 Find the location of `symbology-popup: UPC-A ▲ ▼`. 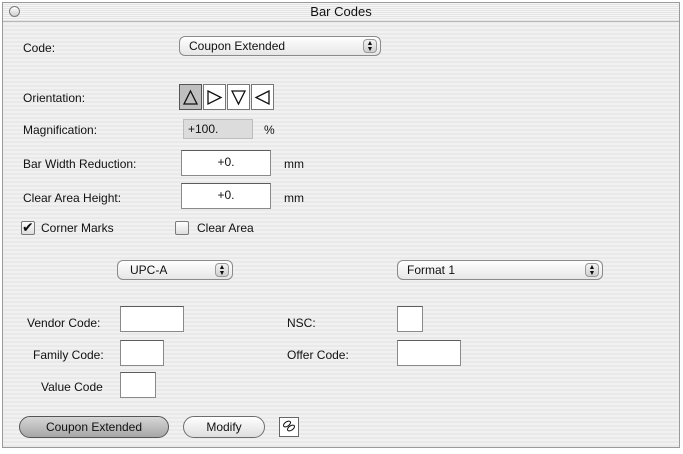

symbology-popup: UPC-A ▲ ▼ is located at coordinates (175, 270).